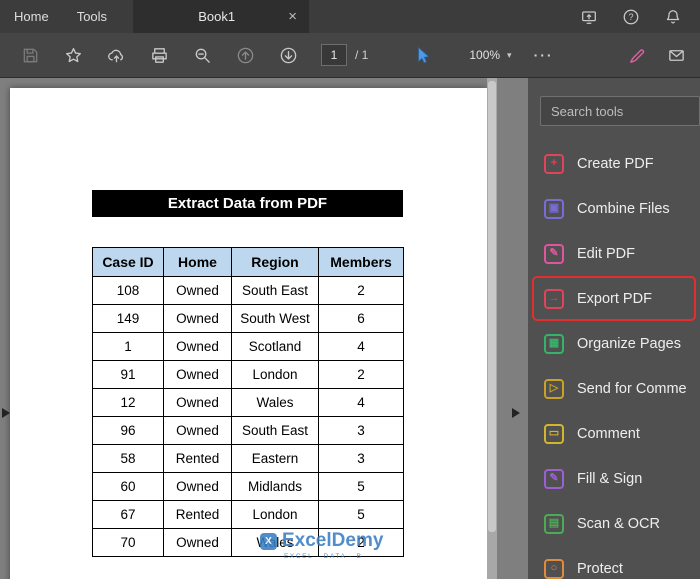 This screenshot has width=700, height=579. Describe the element at coordinates (554, 163) in the screenshot. I see `create-pdf-icon: +` at that location.